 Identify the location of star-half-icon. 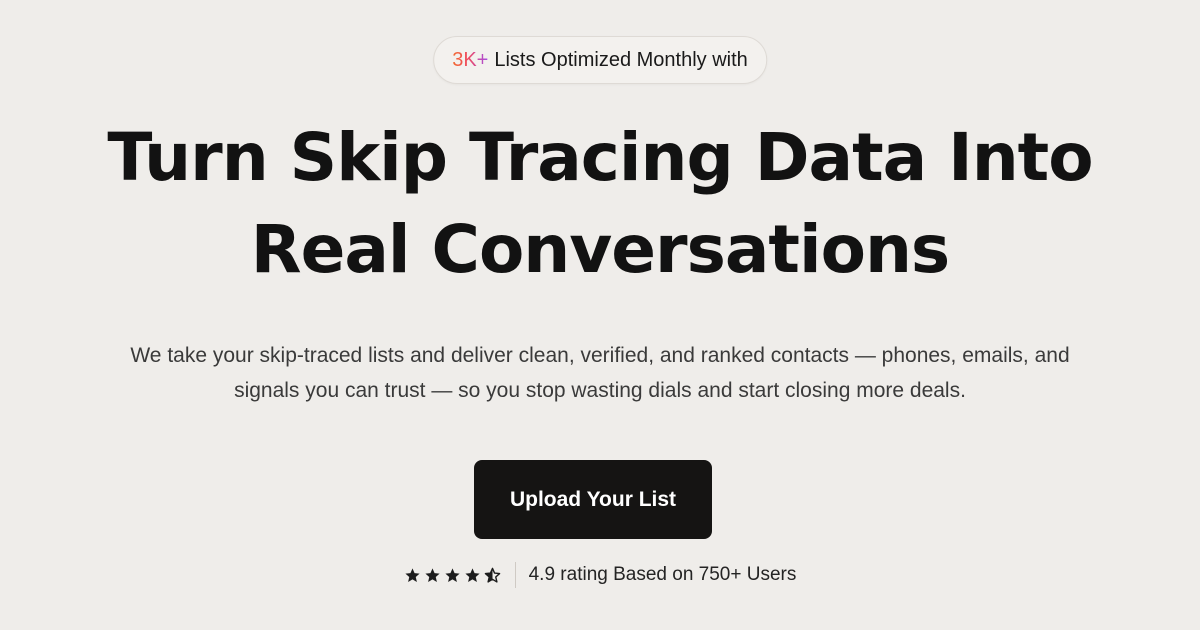
(492, 575).